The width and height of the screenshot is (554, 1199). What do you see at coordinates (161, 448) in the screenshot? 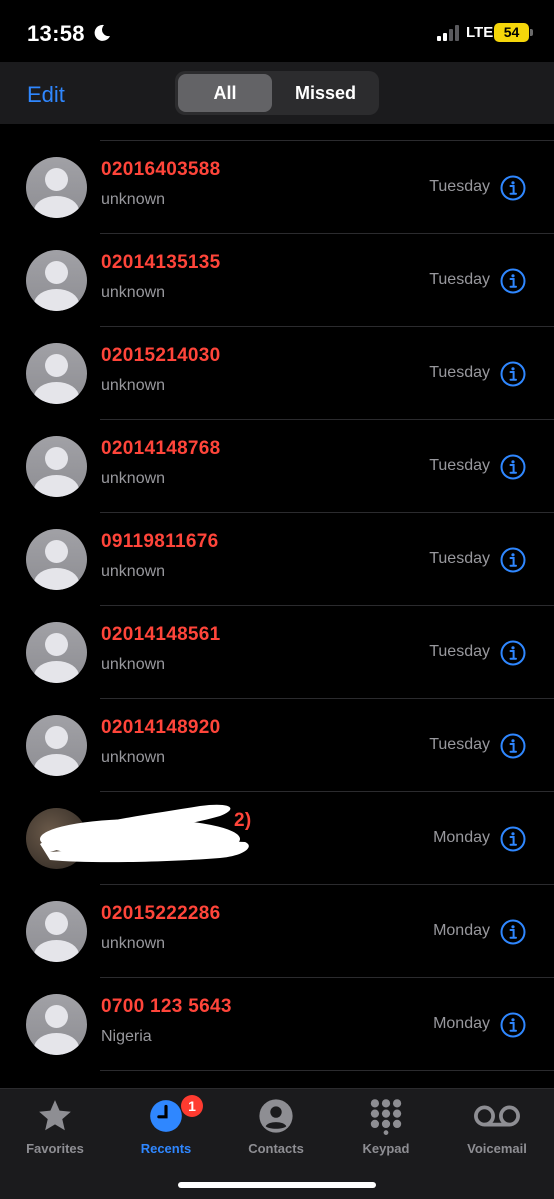
I see `caller-number: 02014148768` at bounding box center [161, 448].